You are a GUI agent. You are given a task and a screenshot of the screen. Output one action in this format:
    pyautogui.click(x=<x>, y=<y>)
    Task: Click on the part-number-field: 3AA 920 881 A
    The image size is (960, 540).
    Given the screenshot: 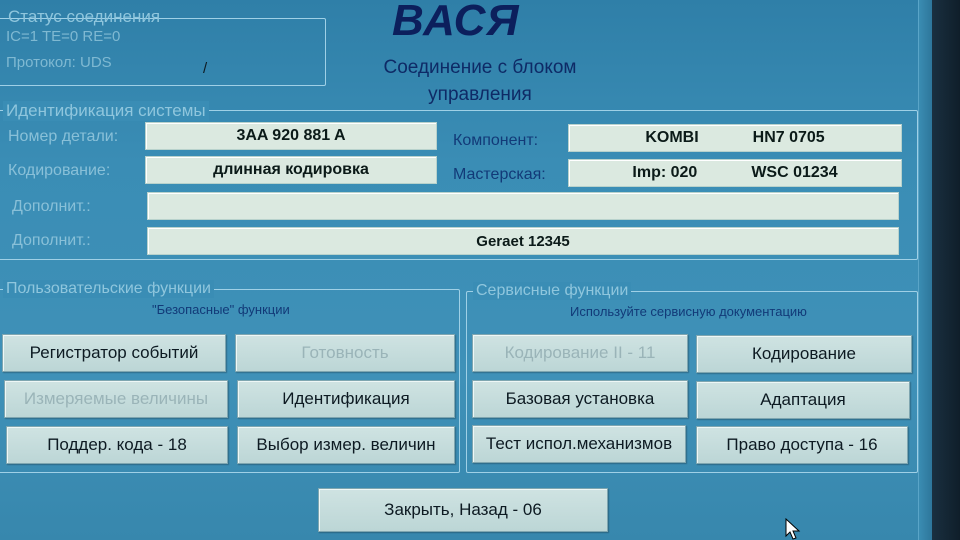 What is the action you would take?
    pyautogui.click(x=291, y=136)
    